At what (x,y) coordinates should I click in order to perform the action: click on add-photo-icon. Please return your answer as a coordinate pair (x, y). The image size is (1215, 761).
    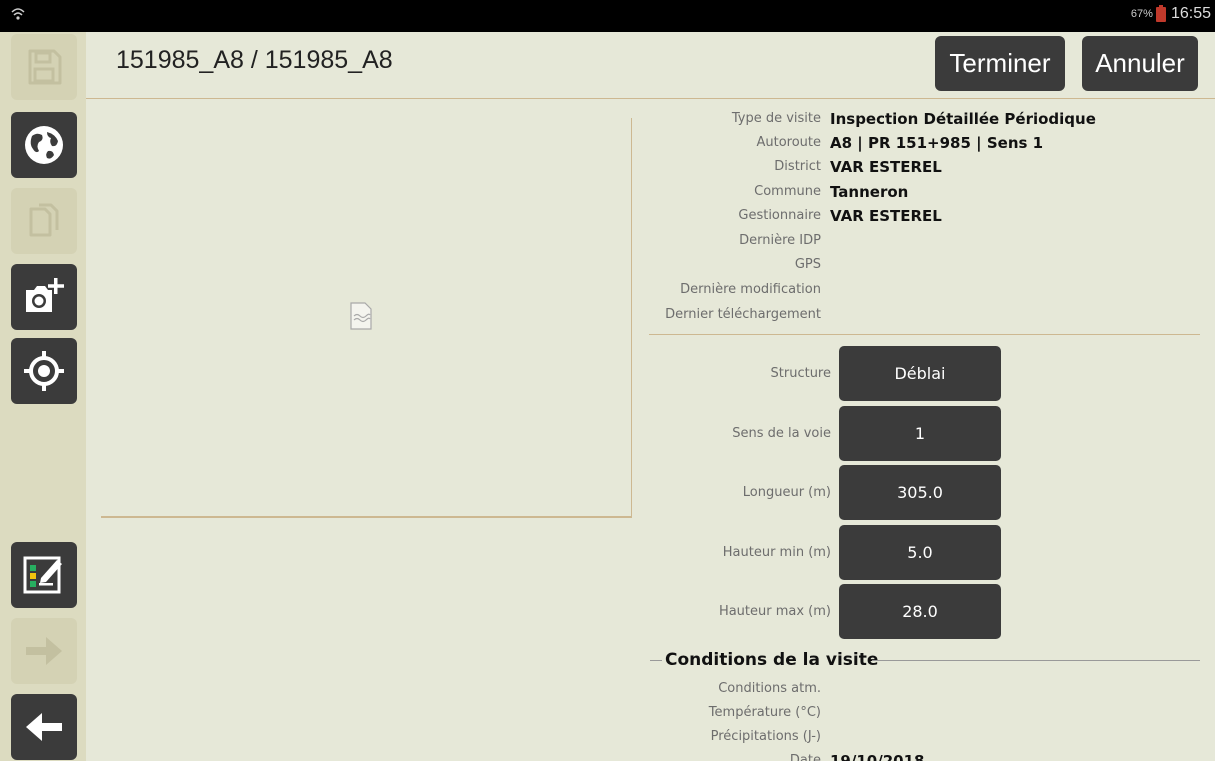
    Looking at the image, I should click on (45, 295).